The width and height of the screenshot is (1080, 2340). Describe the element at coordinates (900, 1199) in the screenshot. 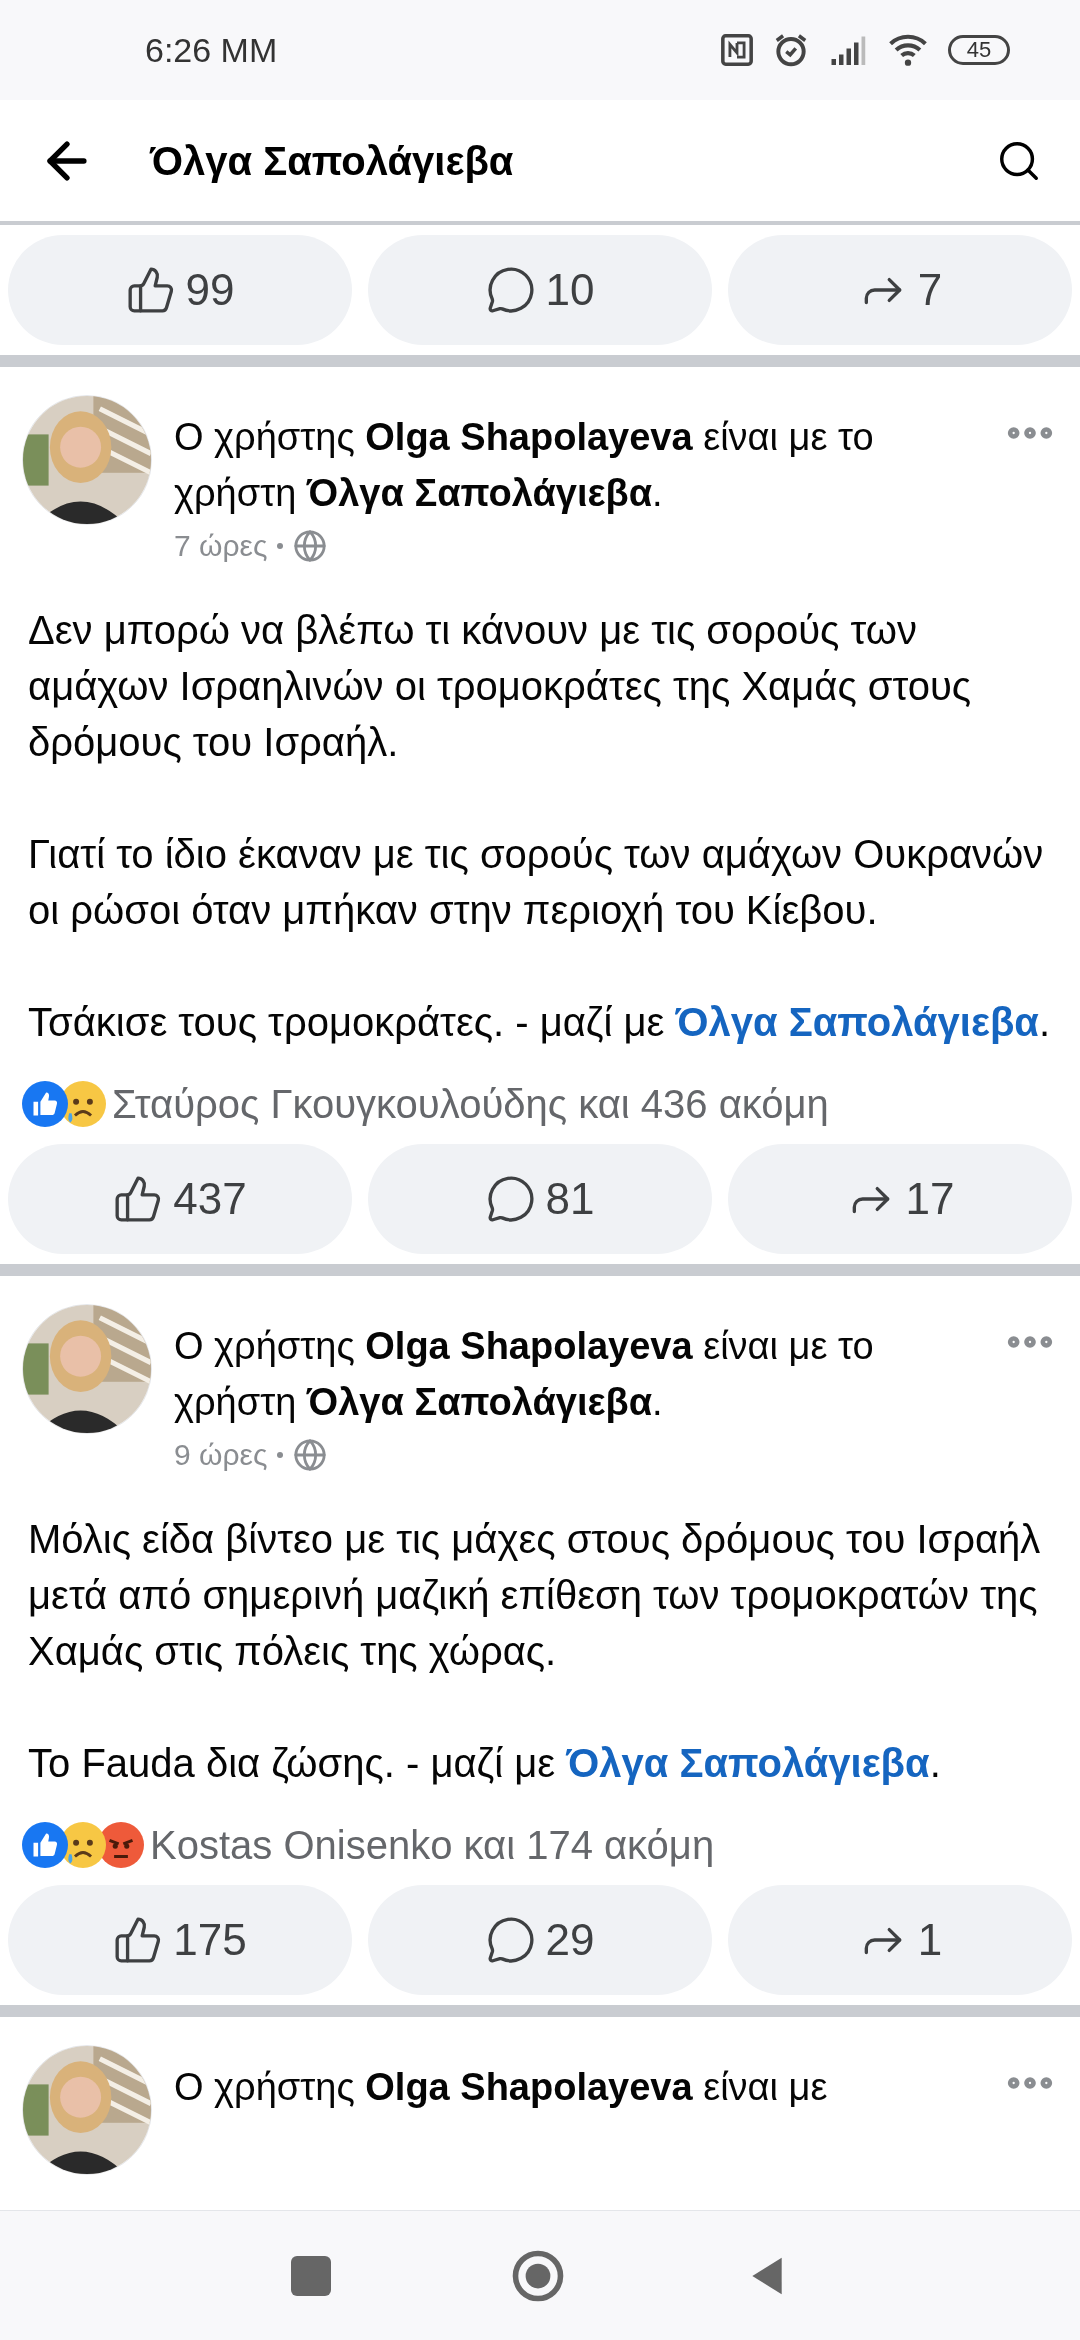

I see `share-button: 17` at that location.